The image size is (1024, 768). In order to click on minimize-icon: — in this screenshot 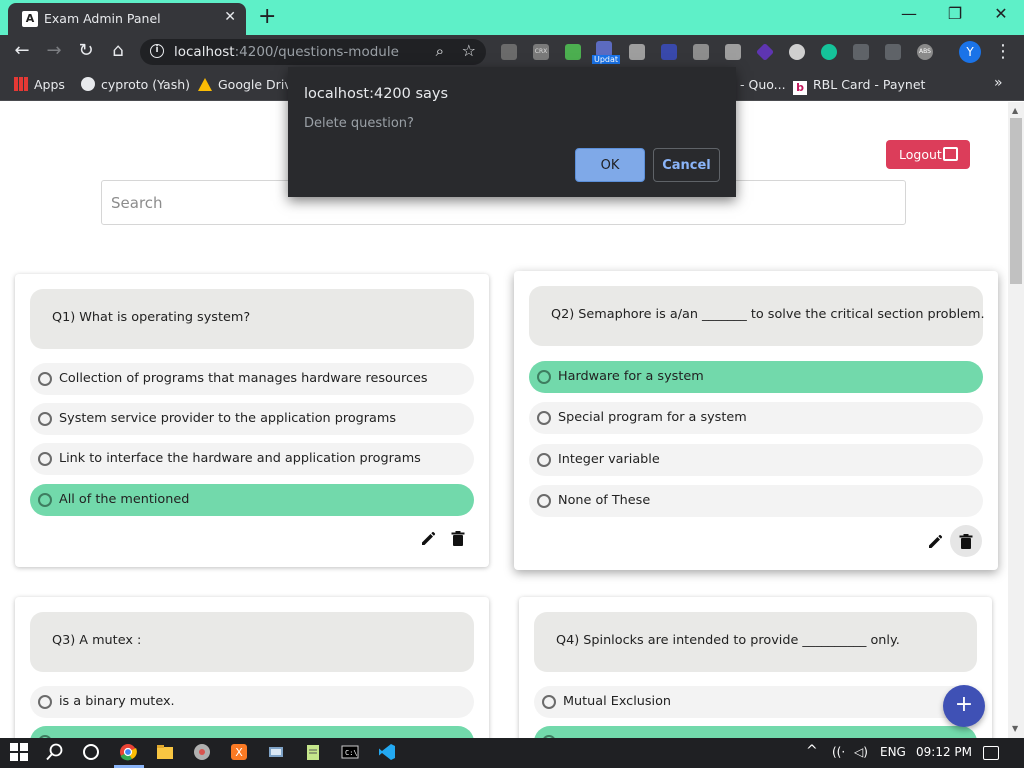, I will do `click(909, 13)`.